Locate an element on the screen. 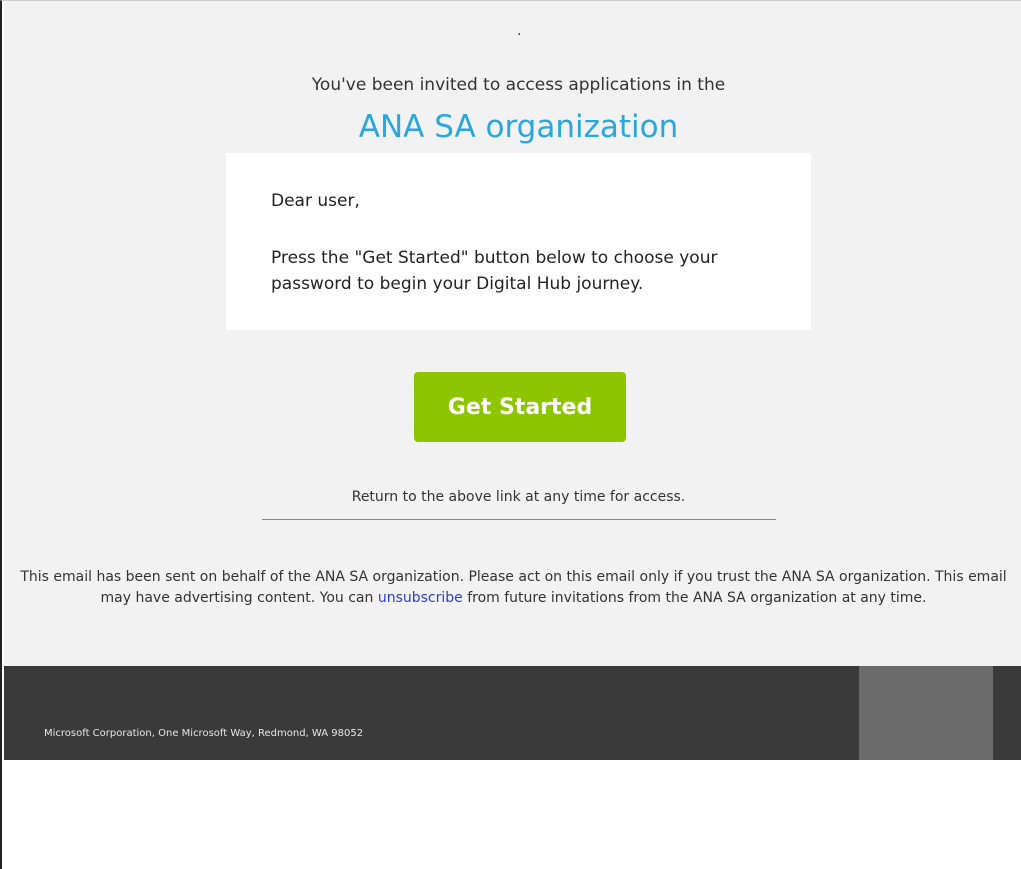 The height and width of the screenshot is (869, 1021). unsubscribe-link: unsubscribe is located at coordinates (420, 598).